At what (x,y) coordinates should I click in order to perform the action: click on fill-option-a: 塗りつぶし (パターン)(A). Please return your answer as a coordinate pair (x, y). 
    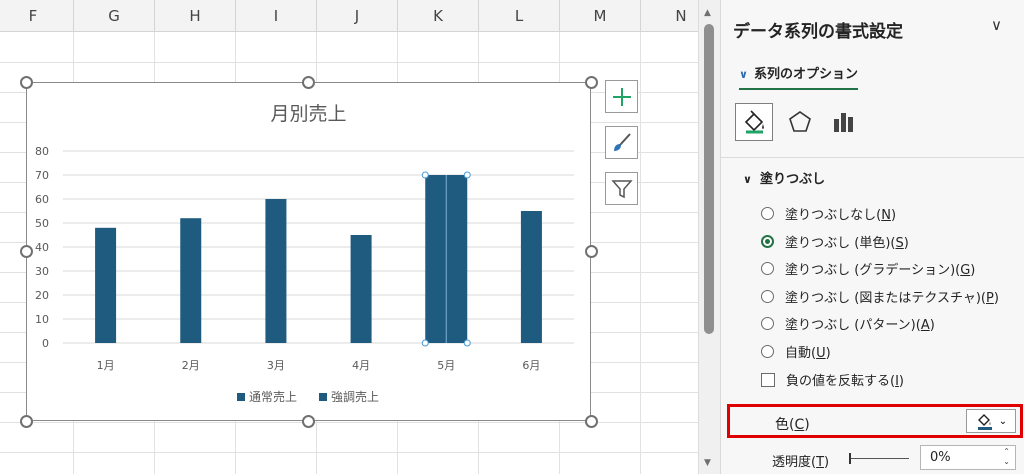
    Looking at the image, I should click on (848, 323).